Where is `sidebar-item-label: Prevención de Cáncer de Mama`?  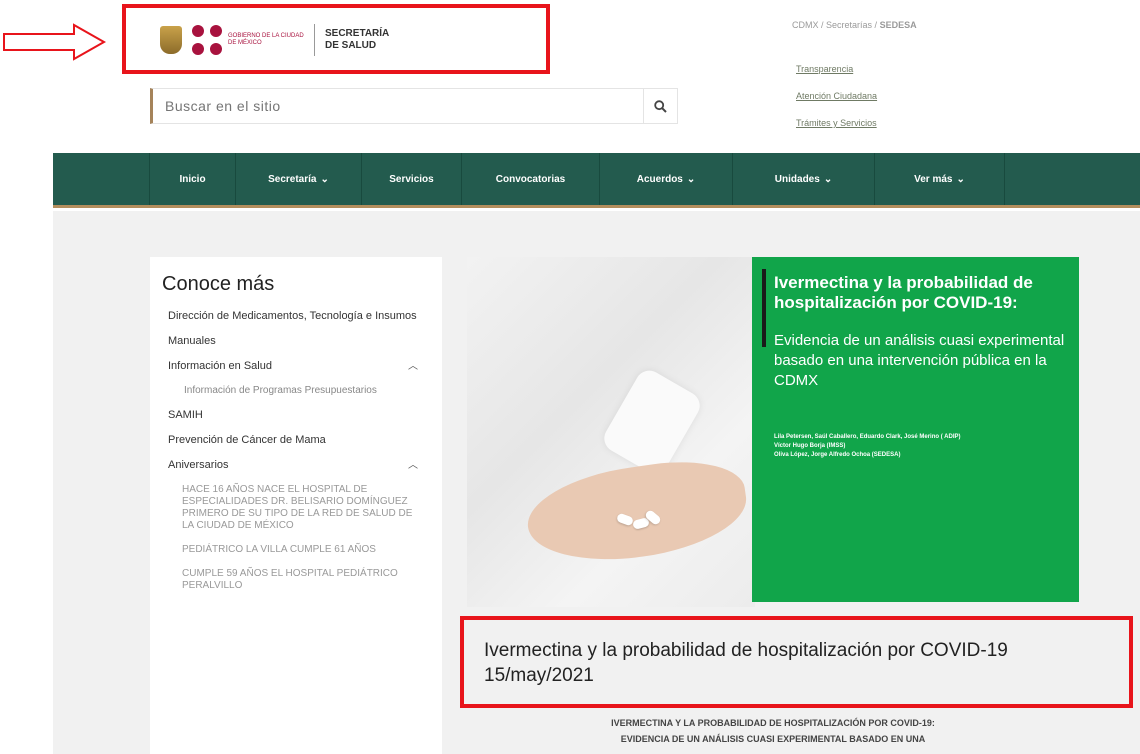
sidebar-item-label: Prevención de Cáncer de Mama is located at coordinates (247, 440).